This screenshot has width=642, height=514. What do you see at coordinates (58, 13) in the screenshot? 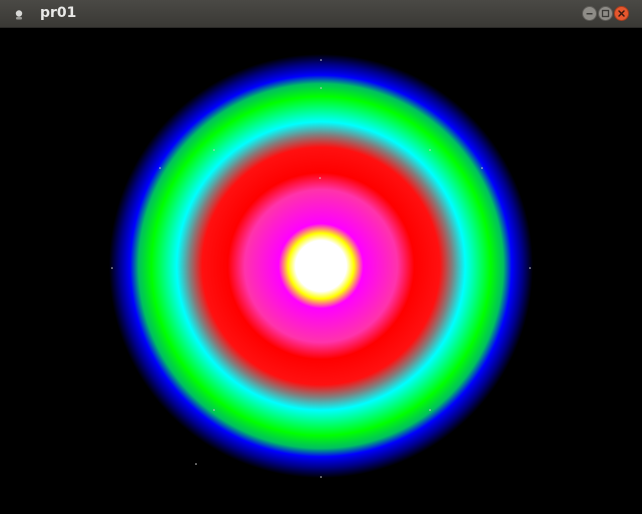
I see `window-title: pr01` at bounding box center [58, 13].